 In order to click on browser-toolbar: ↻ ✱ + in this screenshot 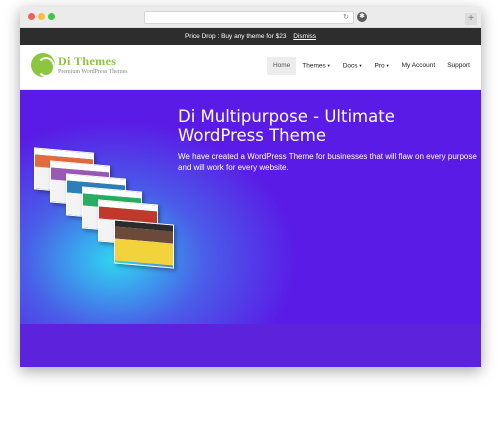, I will do `click(250, 17)`.